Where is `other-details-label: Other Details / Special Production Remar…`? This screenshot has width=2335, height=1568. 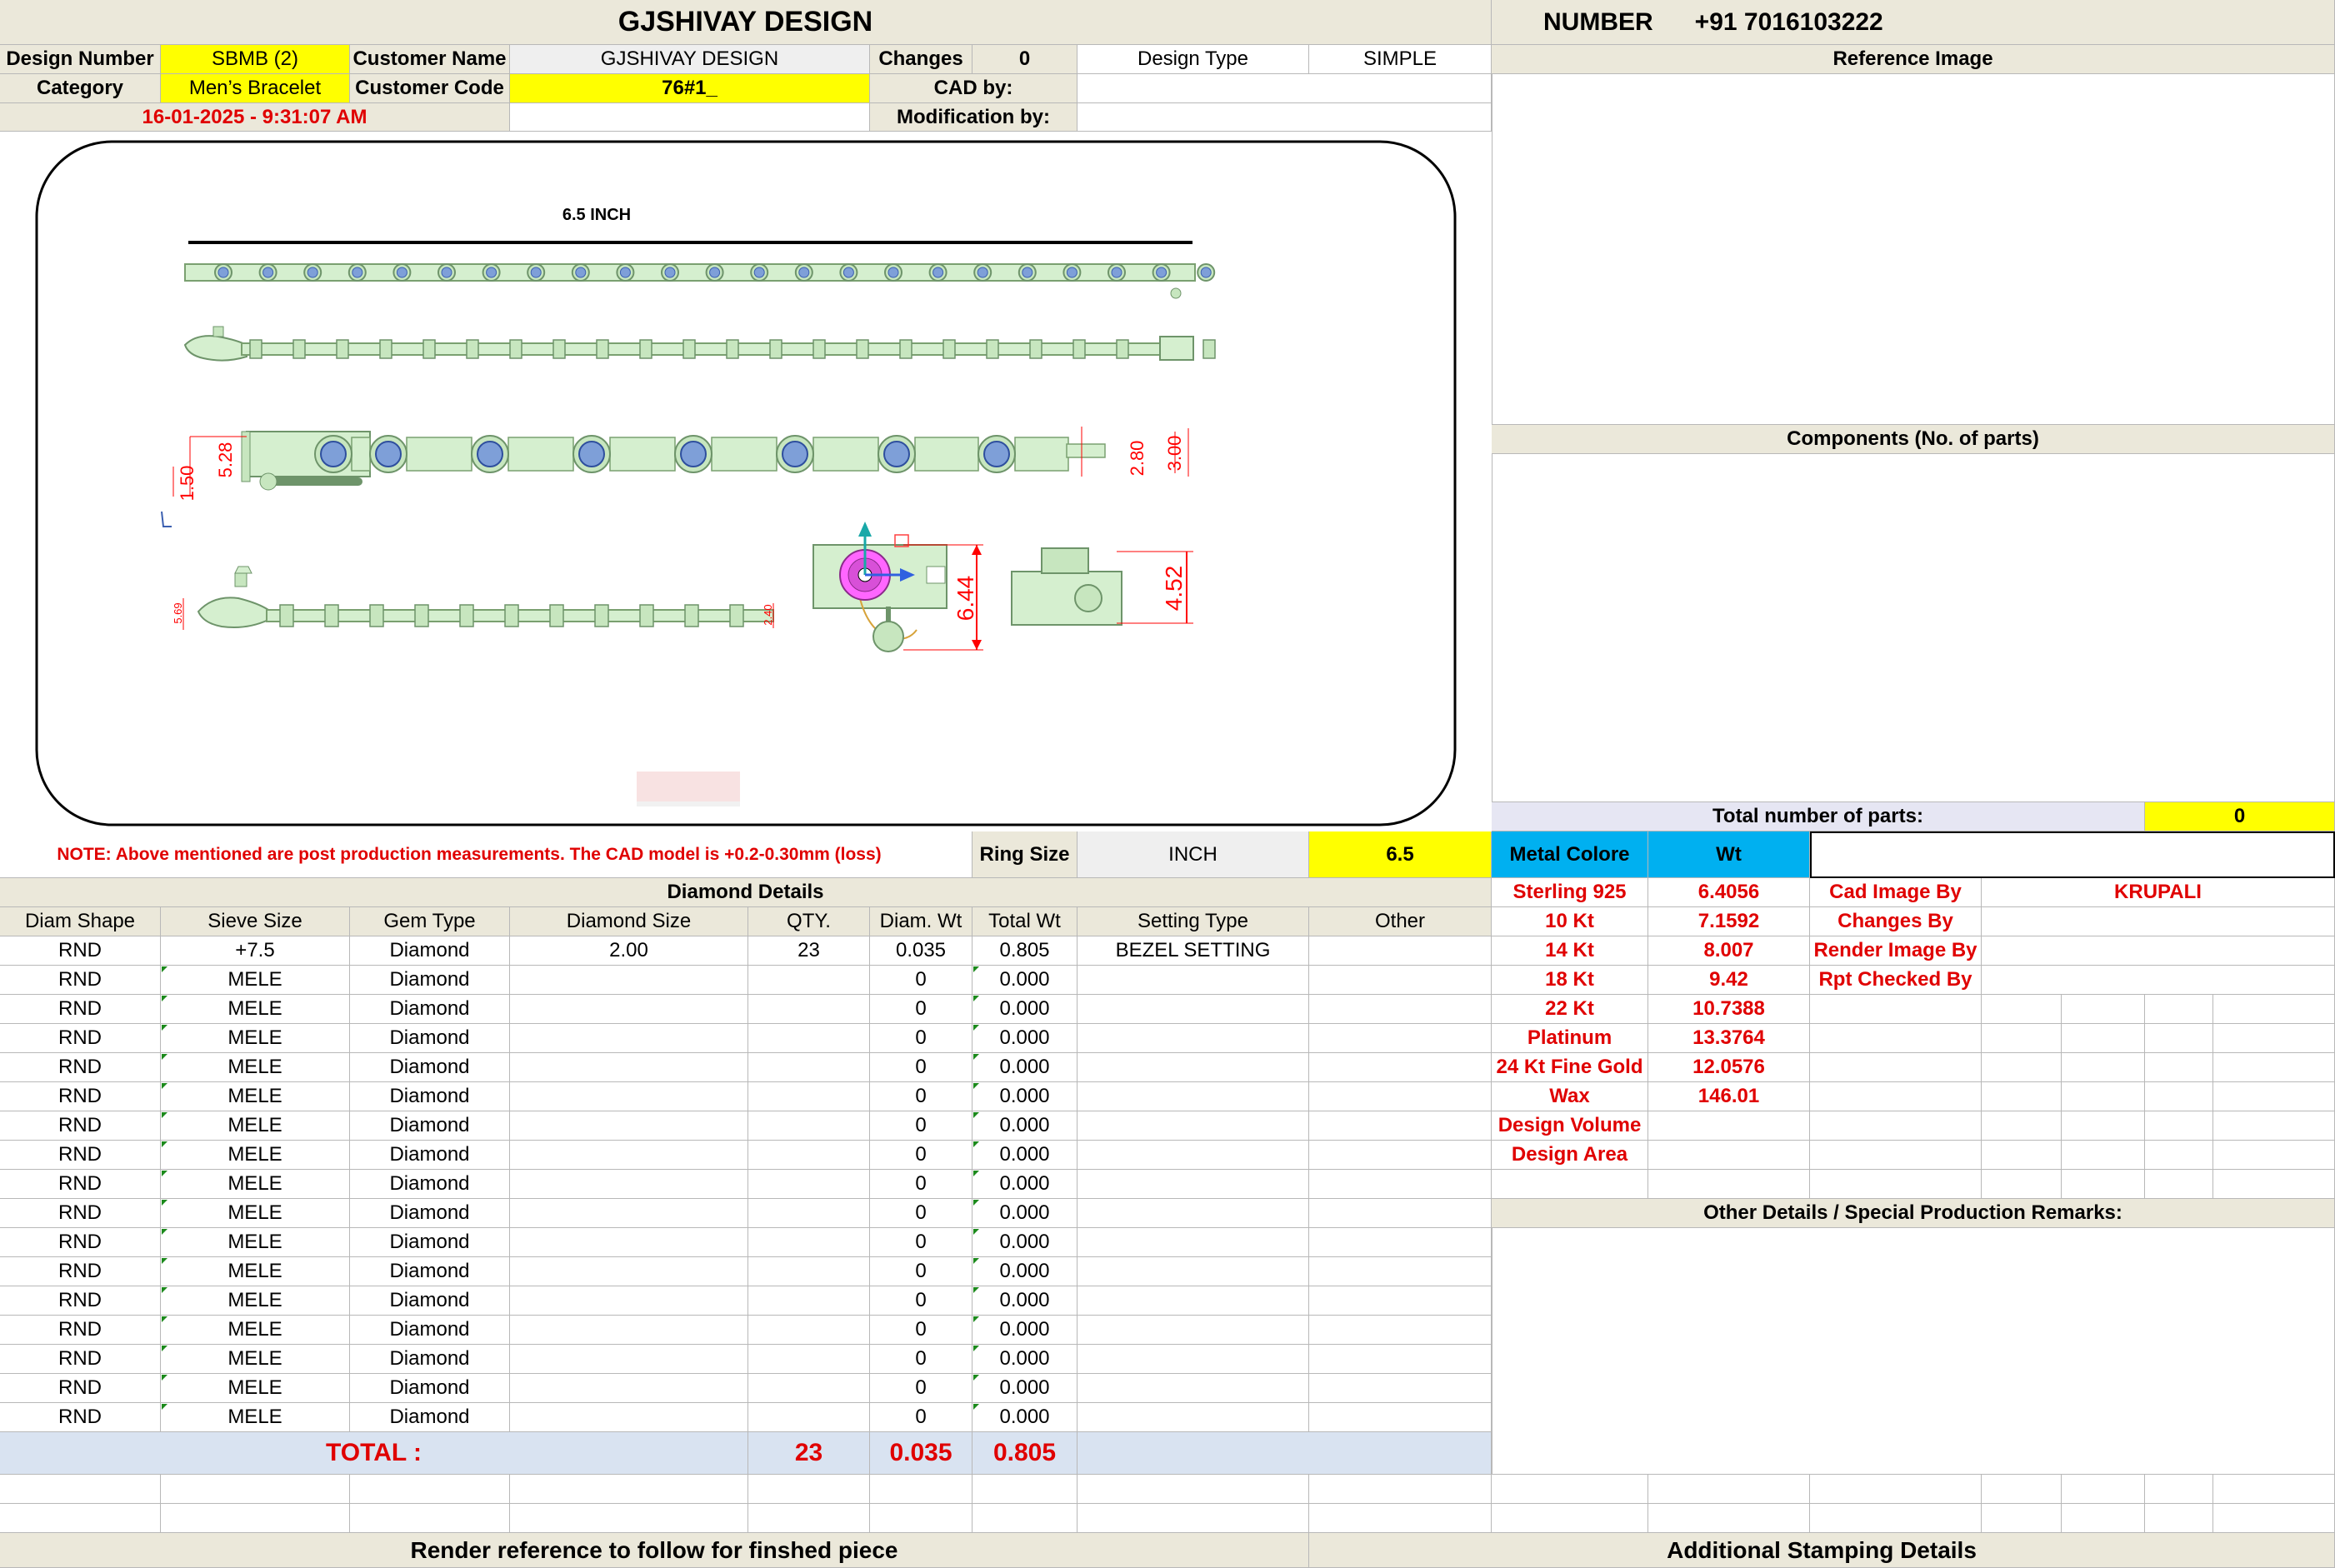 other-details-label: Other Details / Special Production Remar… is located at coordinates (1913, 1213).